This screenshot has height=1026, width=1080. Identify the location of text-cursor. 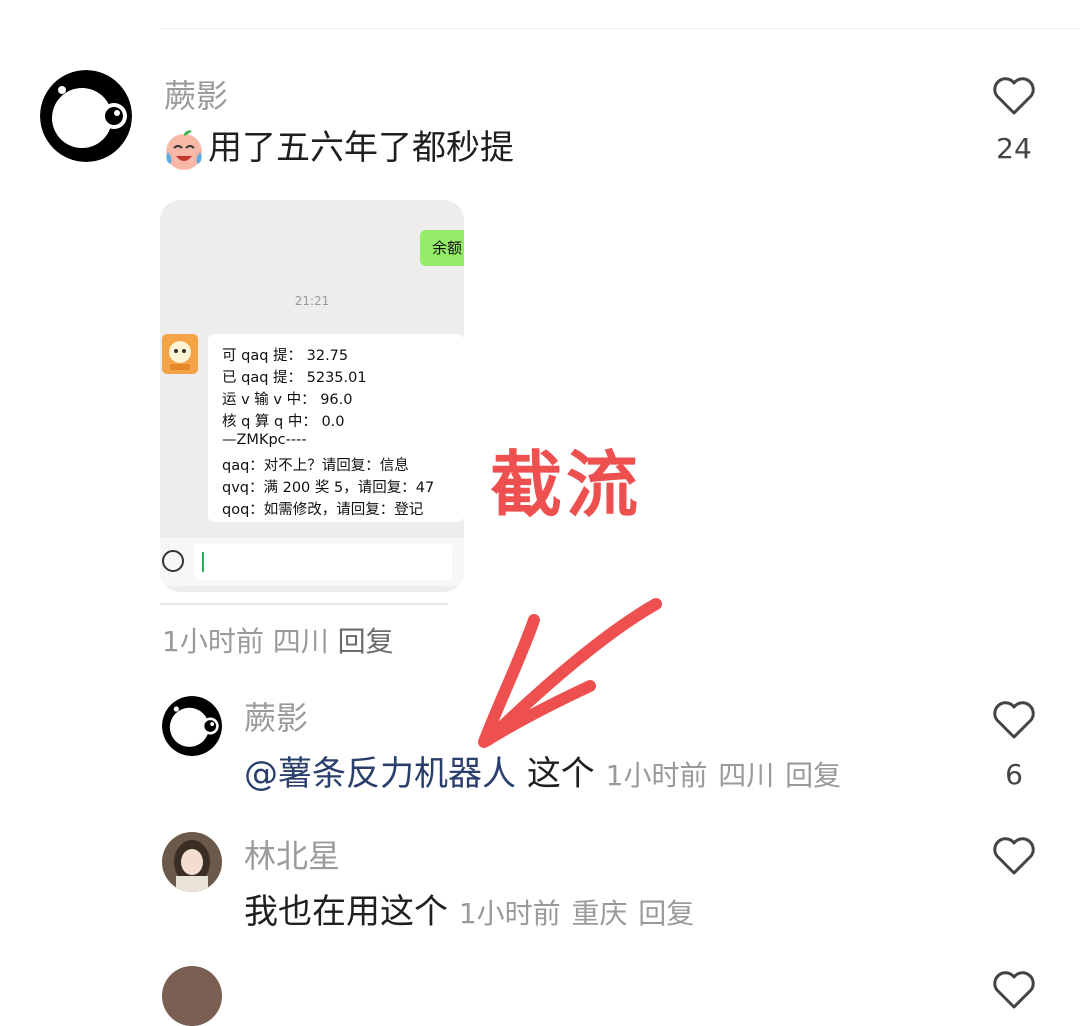
(203, 562).